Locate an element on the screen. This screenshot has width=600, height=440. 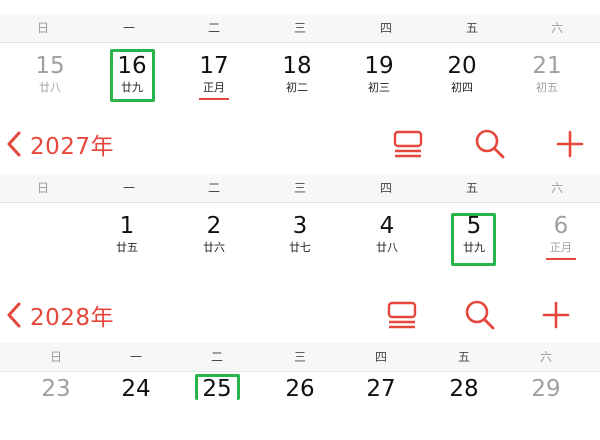
lunar-date: 廿五 is located at coordinates (127, 247).